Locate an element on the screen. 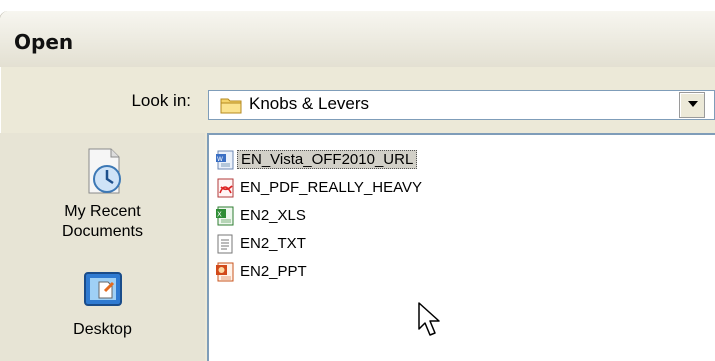 The height and width of the screenshot is (361, 715). svg-text: W is located at coordinates (220, 159).